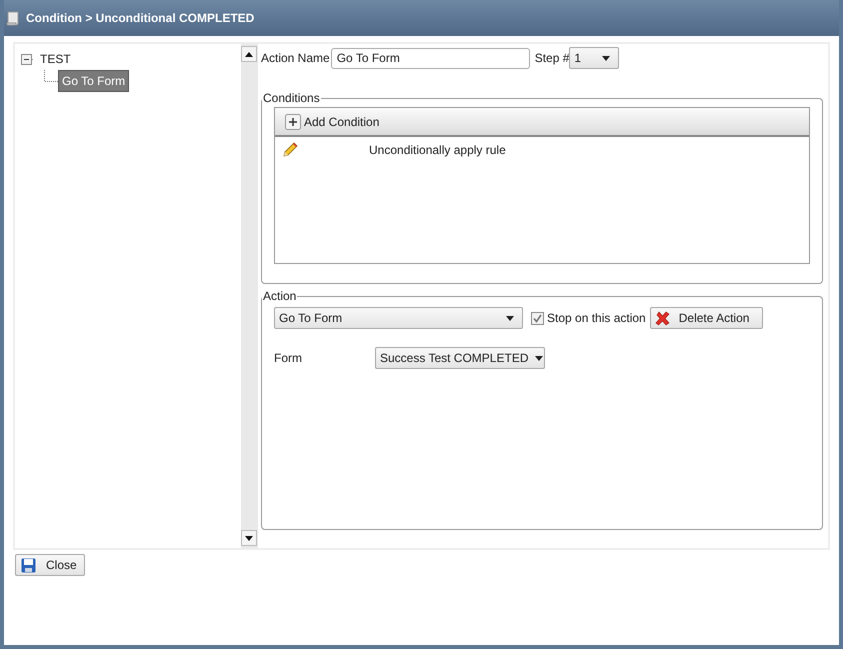  I want to click on tree-item: TEST, so click(55, 59).